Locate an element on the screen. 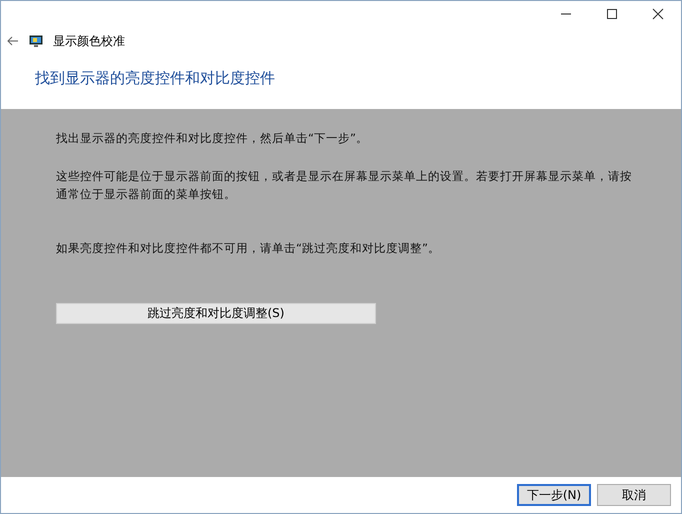 The height and width of the screenshot is (514, 682). skip-adjustment-button: 跳过亮度和对比度调整(S) is located at coordinates (216, 313).